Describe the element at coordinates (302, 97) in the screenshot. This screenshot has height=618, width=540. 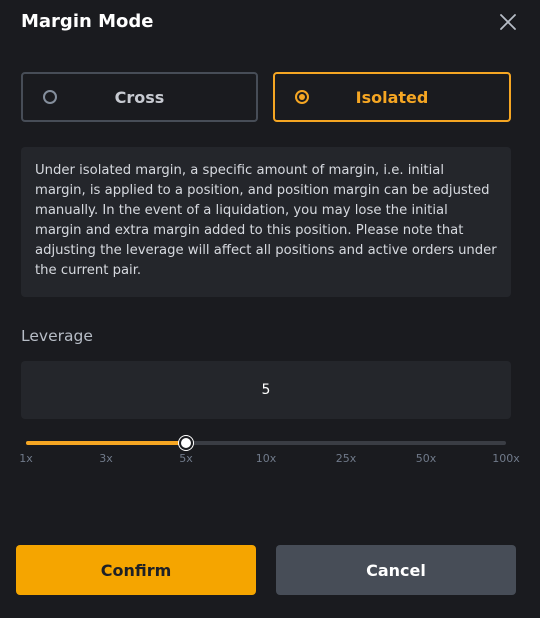
I see `radio-selected-icon` at that location.